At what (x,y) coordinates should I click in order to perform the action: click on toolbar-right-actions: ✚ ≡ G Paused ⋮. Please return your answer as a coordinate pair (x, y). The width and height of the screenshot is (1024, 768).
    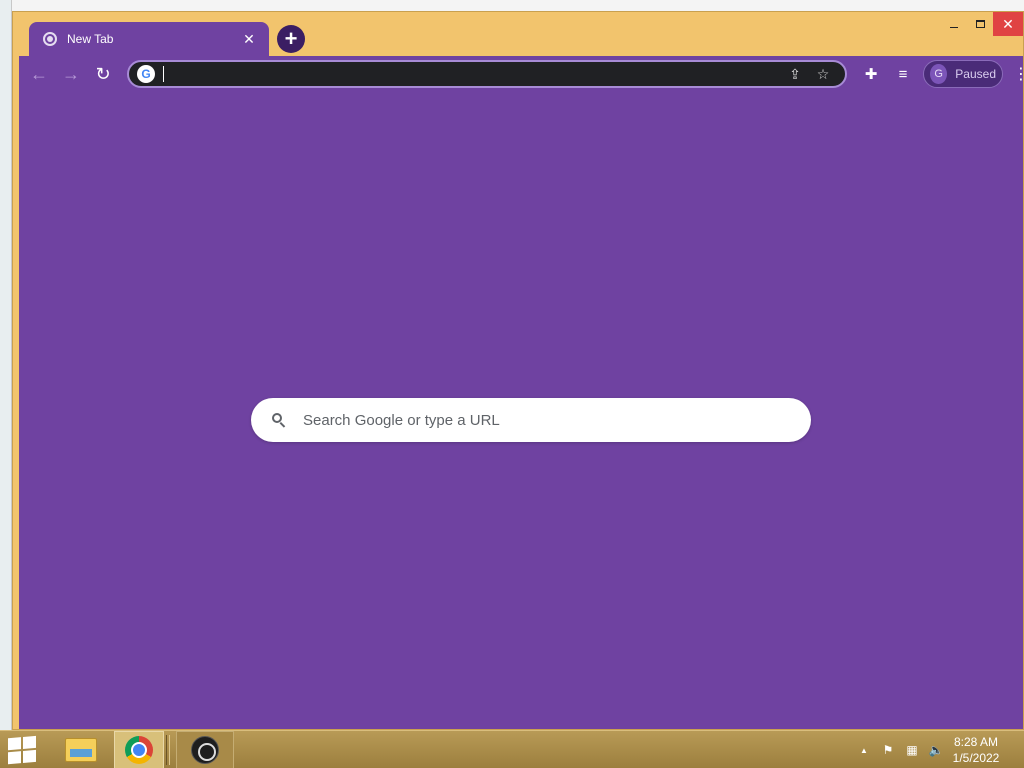
    Looking at the image, I should click on (939, 74).